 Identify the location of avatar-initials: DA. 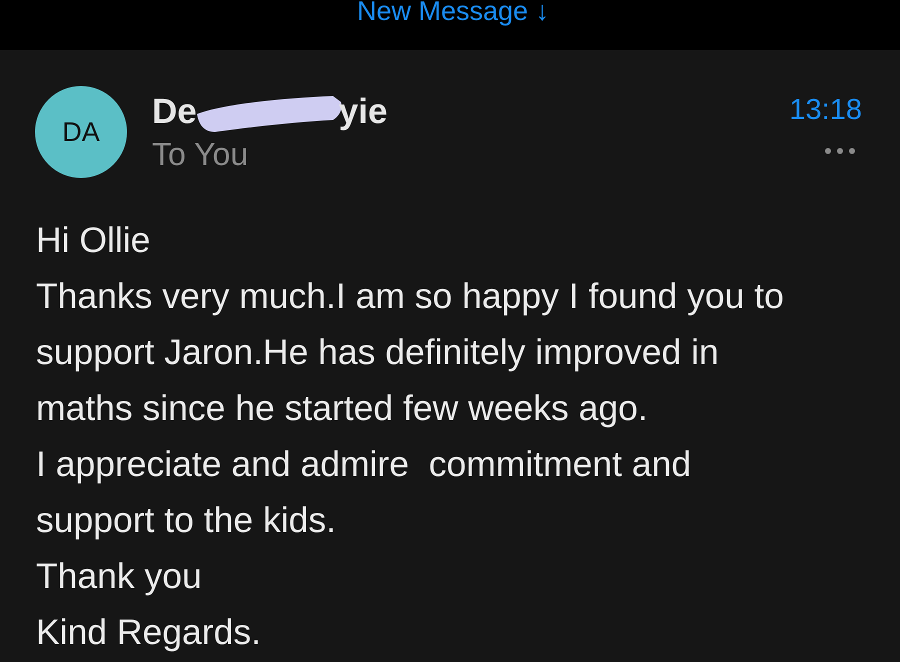
(81, 132).